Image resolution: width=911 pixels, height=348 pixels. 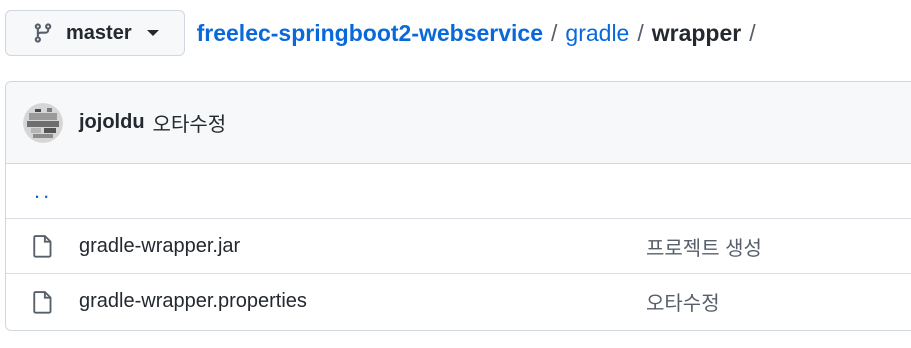 What do you see at coordinates (43, 33) in the screenshot?
I see `git-branch-icon` at bounding box center [43, 33].